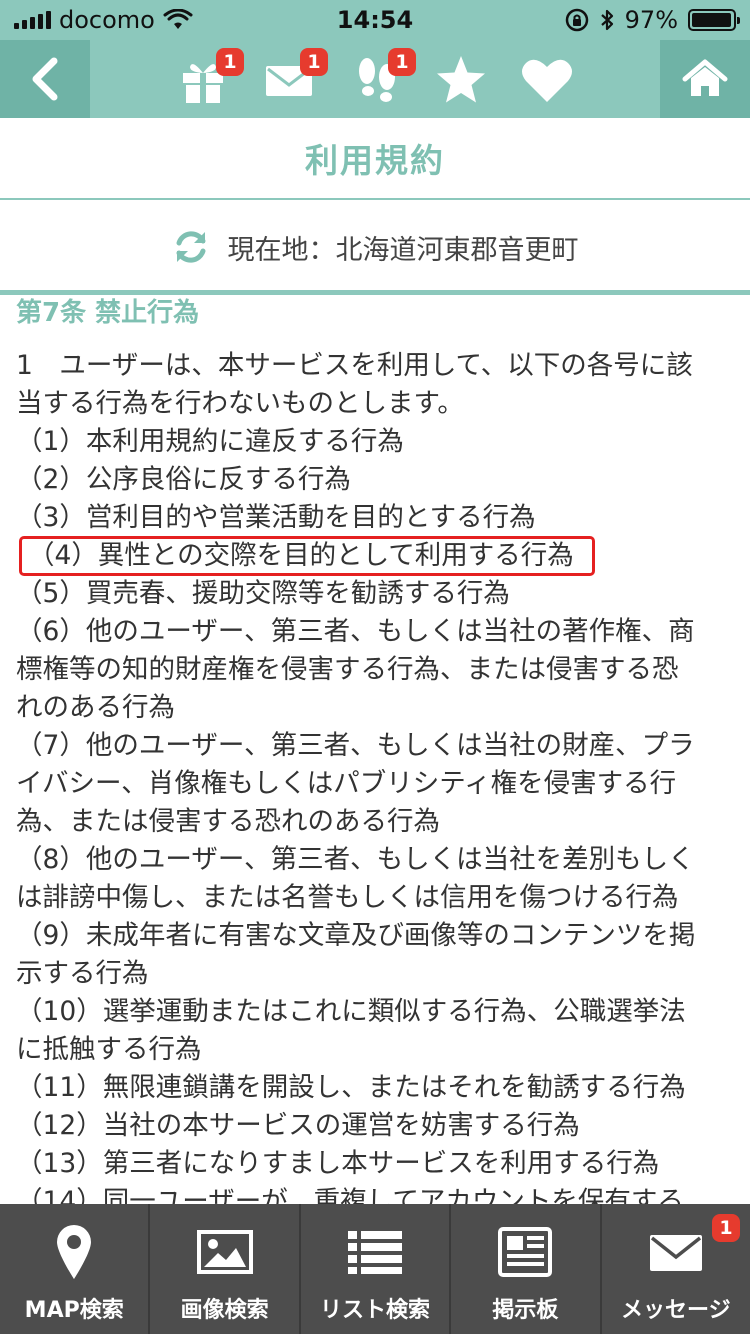 This screenshot has width=750, height=1334. I want to click on nav-bar: 1 1 1, so click(375, 79).